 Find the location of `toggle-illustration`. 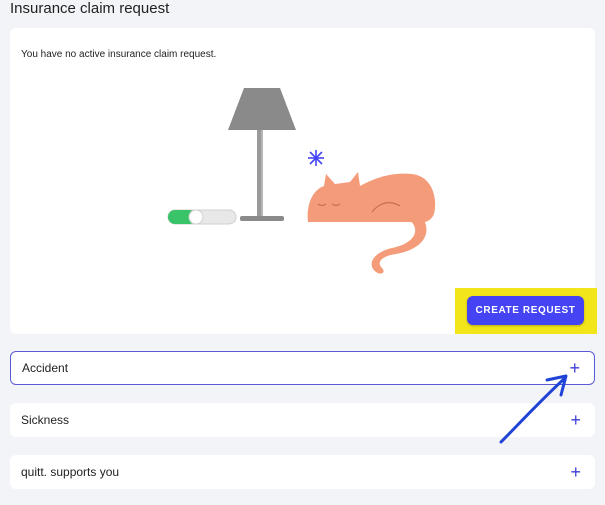

toggle-illustration is located at coordinates (202, 217).